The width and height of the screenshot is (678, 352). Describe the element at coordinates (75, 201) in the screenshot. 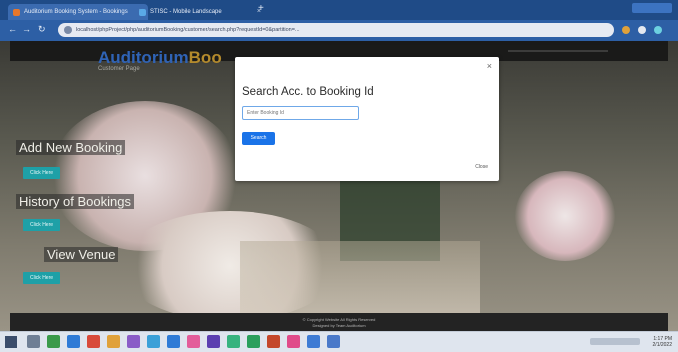

I see `booking-history-heading: History of Bookings` at that location.